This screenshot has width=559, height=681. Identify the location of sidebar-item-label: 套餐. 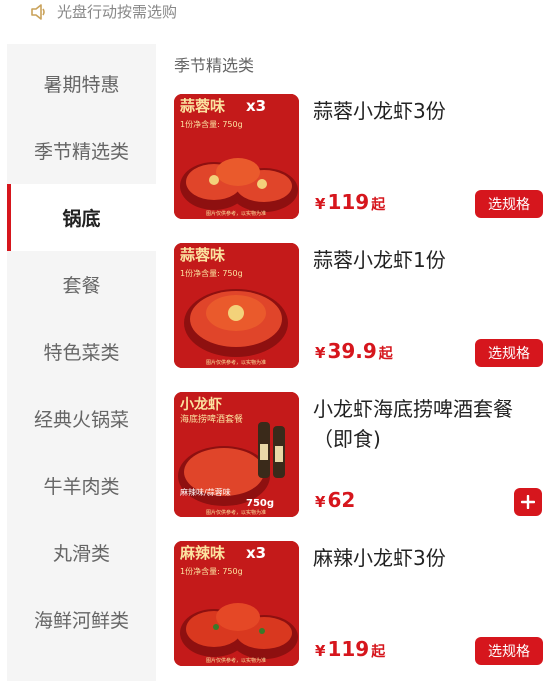
(81, 286).